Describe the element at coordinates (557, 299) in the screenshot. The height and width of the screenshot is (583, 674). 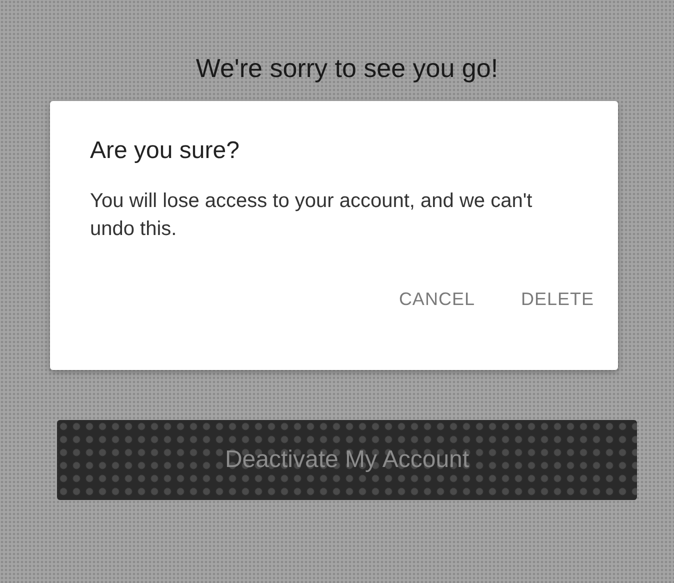
I see `dialog-action-button: DELETE` at that location.